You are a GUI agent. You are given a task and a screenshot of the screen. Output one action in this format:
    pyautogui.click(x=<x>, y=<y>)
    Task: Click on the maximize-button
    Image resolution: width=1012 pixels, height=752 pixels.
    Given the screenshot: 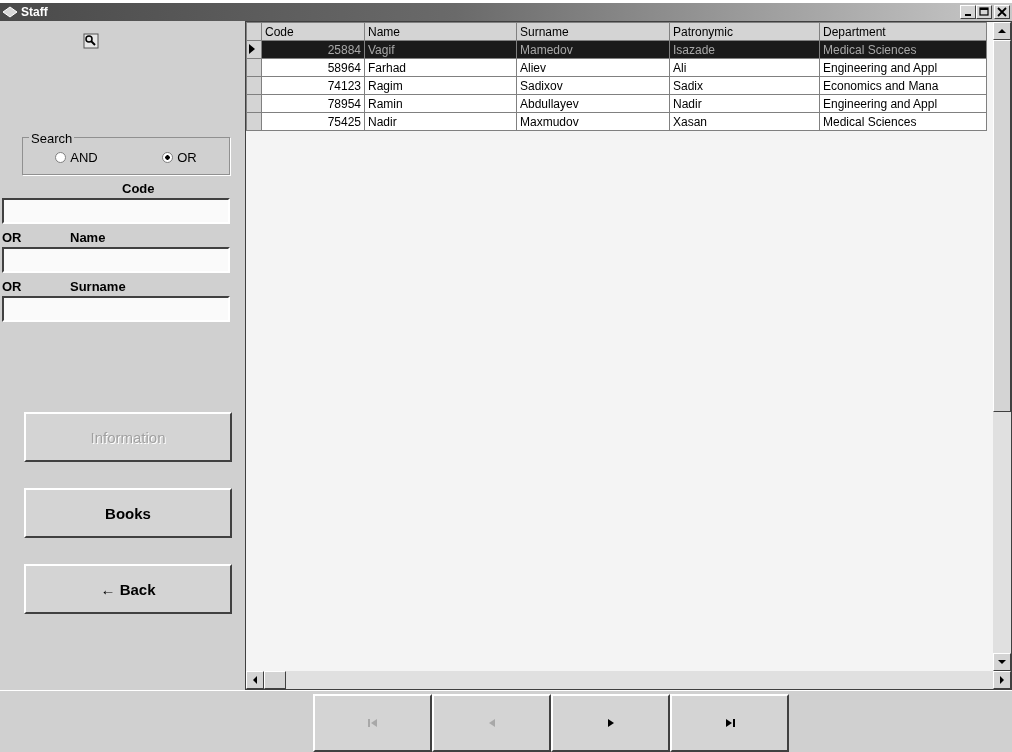 What is the action you would take?
    pyautogui.click(x=984, y=12)
    